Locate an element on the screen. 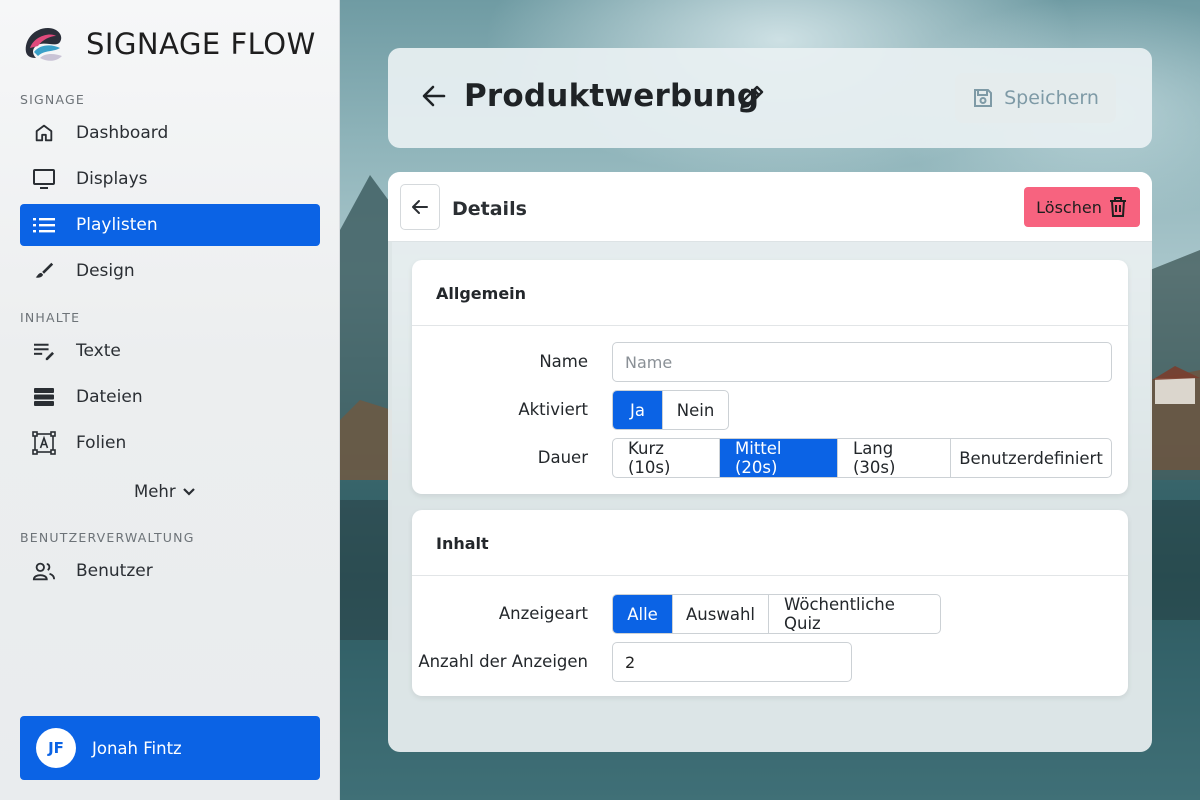  sidebar-item-dashboard: Dashboard is located at coordinates (170, 133).